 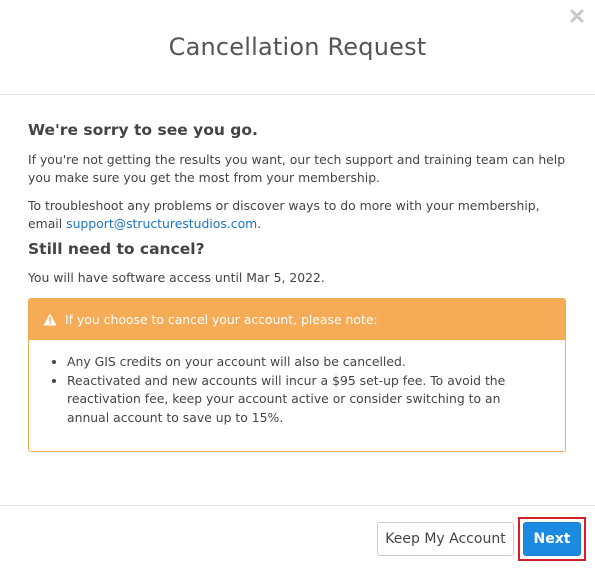 I want to click on cancel-heading: Still need to cancel?, so click(x=116, y=249).